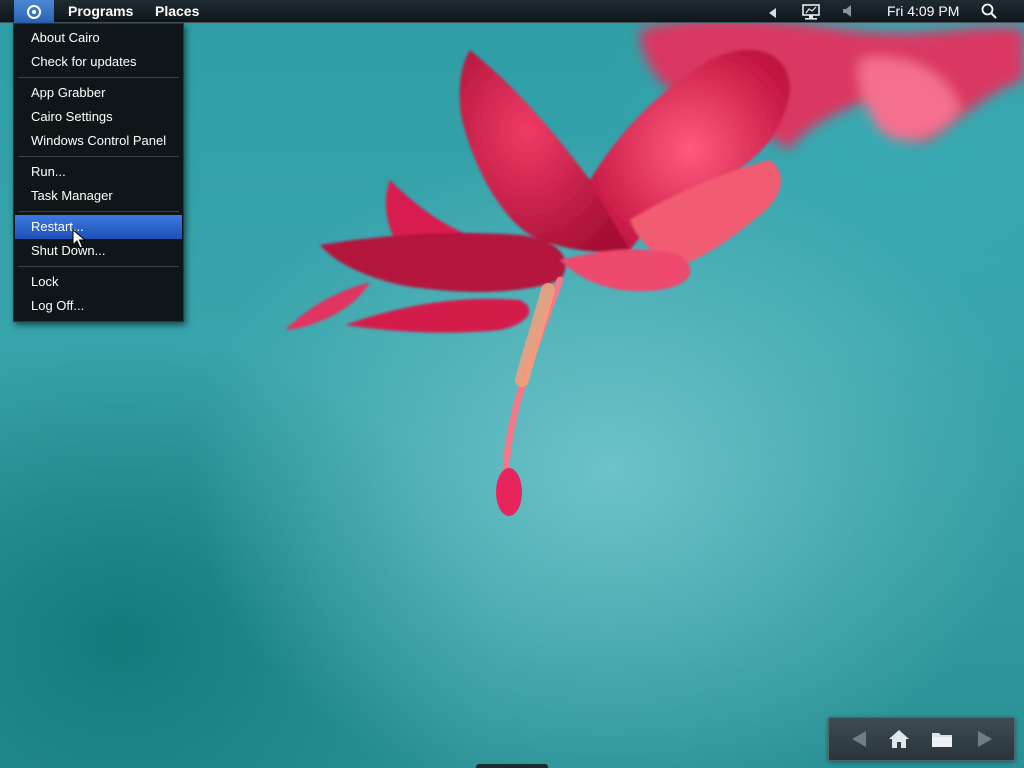  Describe the element at coordinates (177, 11) in the screenshot. I see `places-menu: Places` at that location.